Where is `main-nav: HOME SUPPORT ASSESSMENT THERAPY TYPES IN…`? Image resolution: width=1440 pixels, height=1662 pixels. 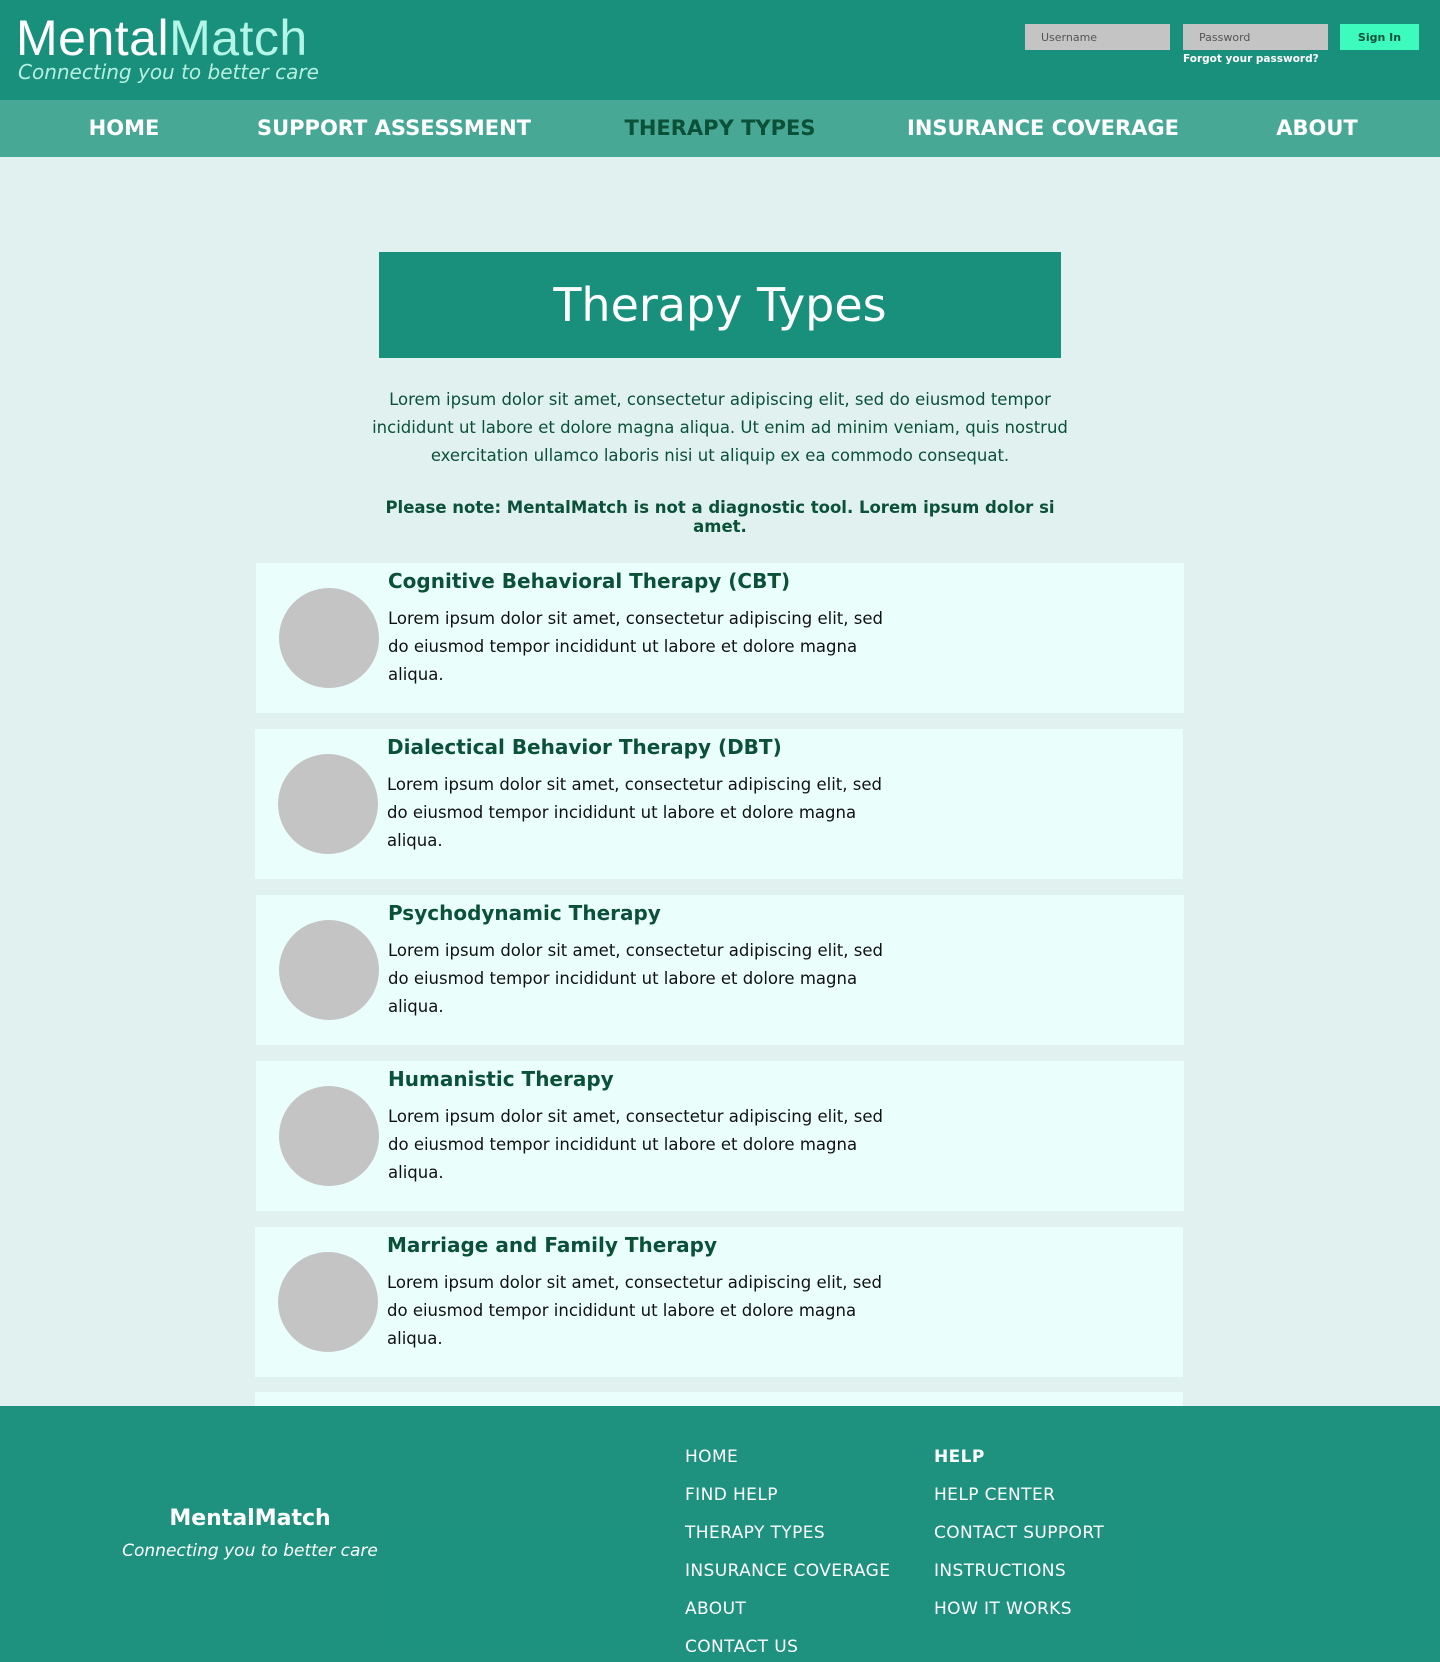
main-nav: HOME SUPPORT ASSESSMENT THERAPY TYPES IN… is located at coordinates (720, 128).